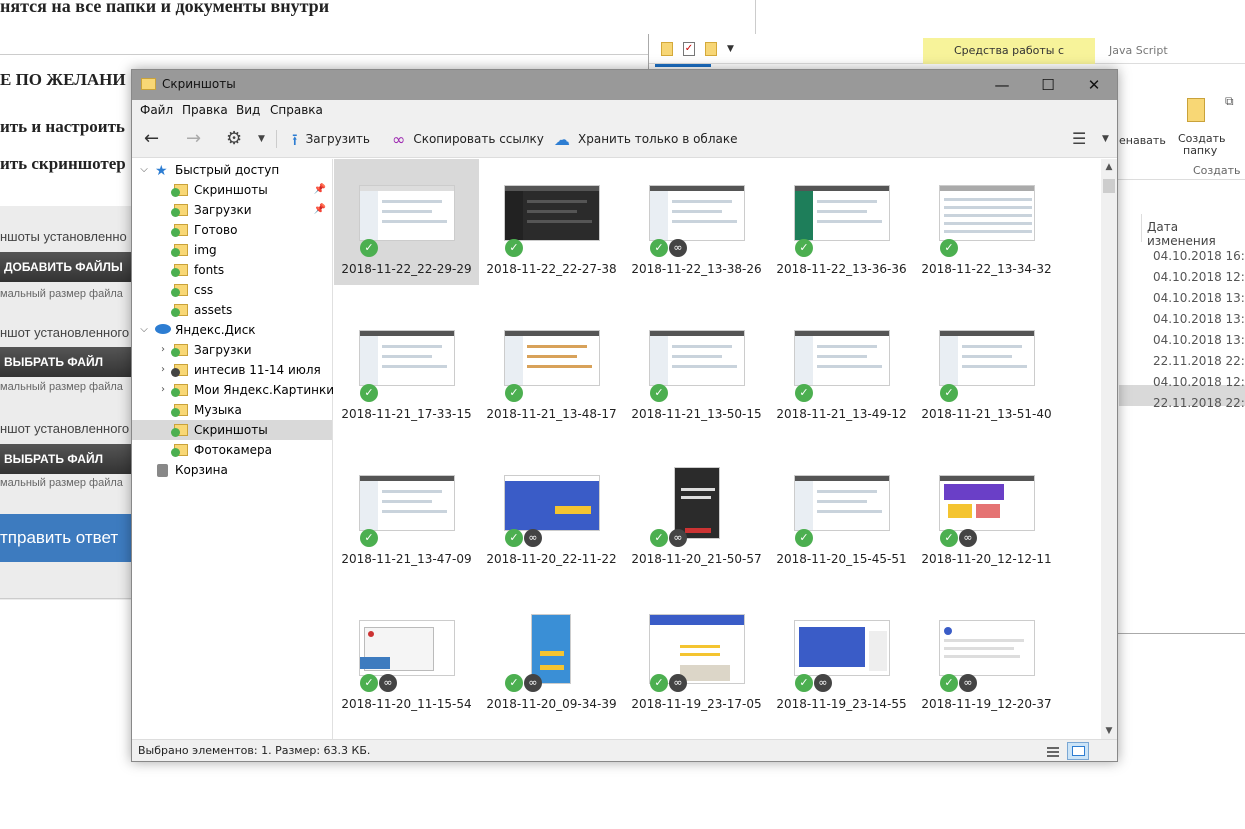  Describe the element at coordinates (234, 139) in the screenshot. I see `settings-button: ⚙` at that location.